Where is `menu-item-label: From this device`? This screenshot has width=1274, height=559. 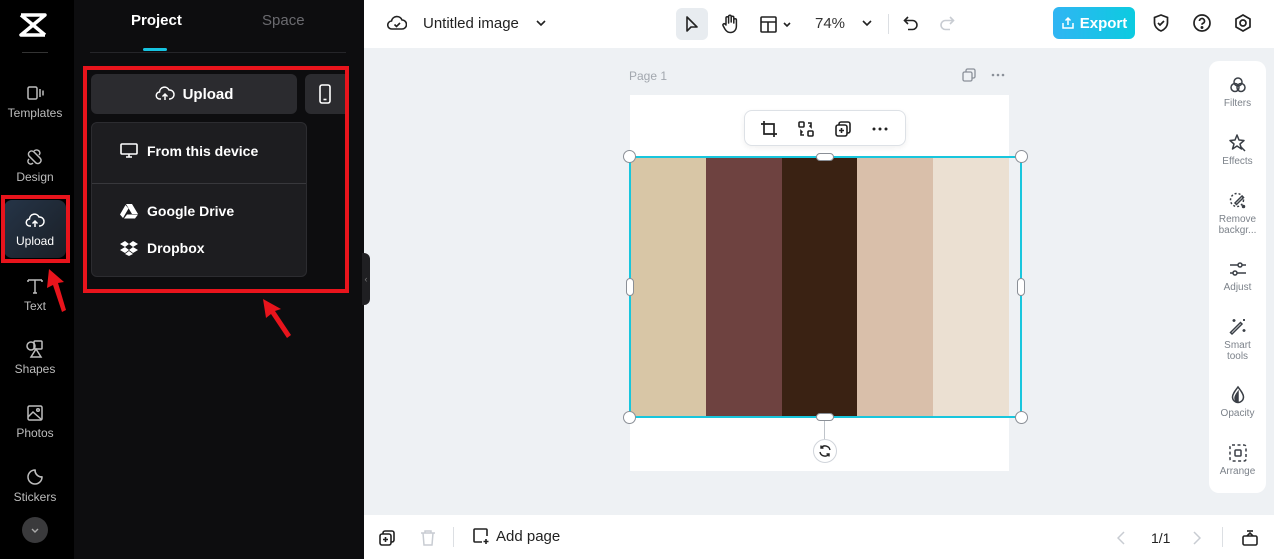
menu-item-label: From this device is located at coordinates (203, 151).